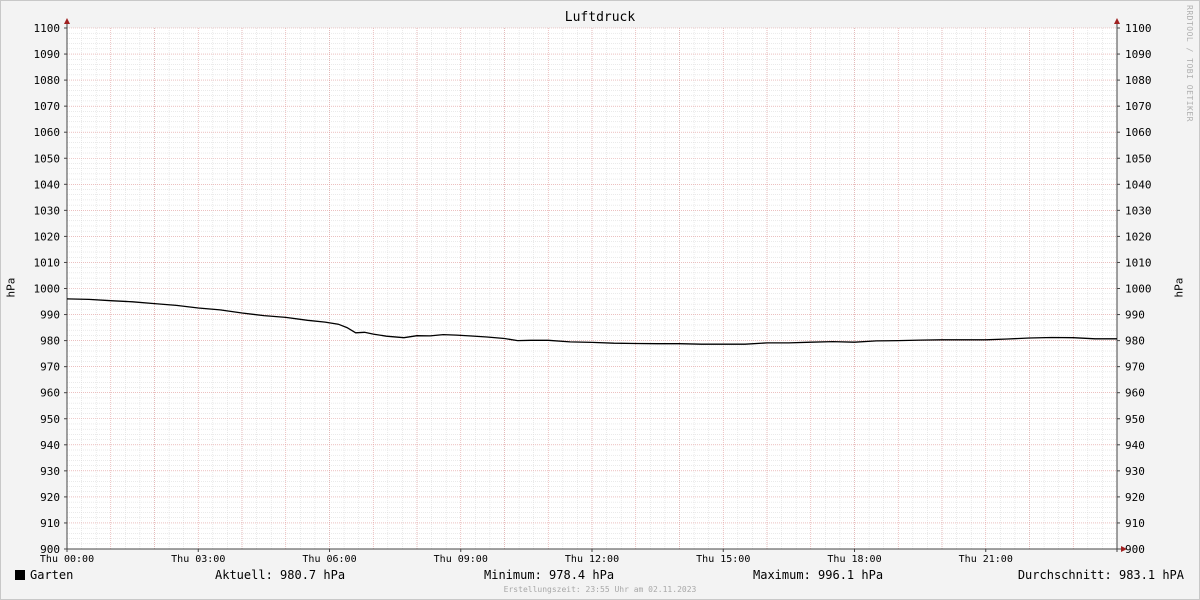 The height and width of the screenshot is (600, 1200). I want to click on y-tick-label-right: 930, so click(1135, 471).